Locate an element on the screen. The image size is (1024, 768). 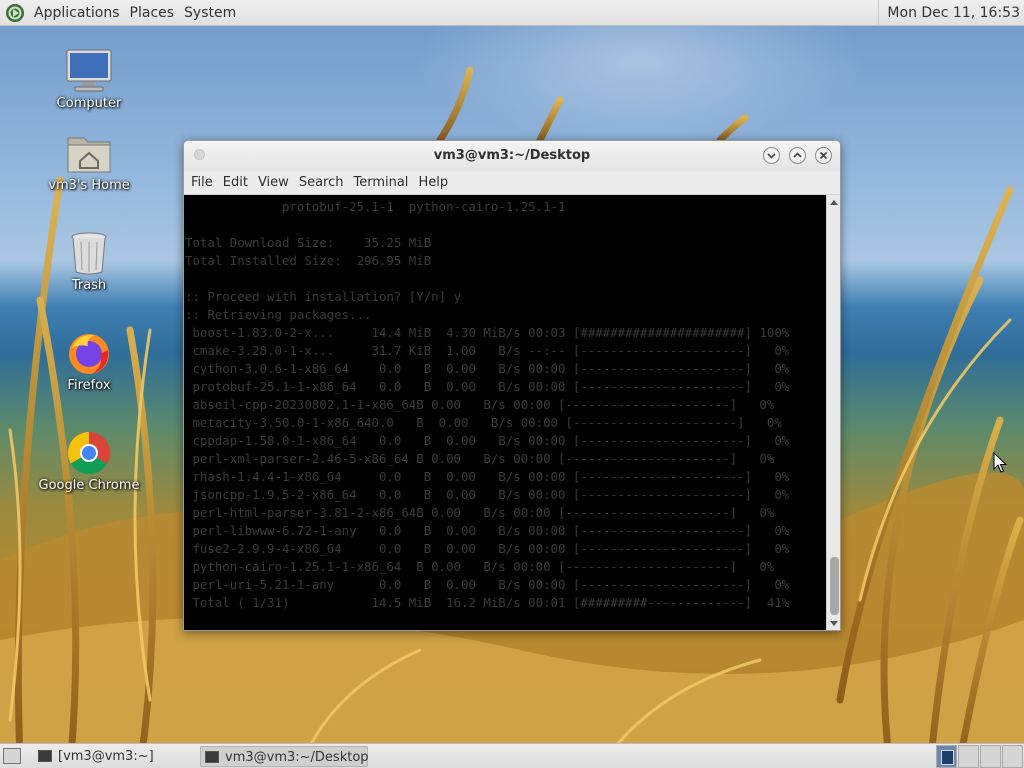
terminal-scrollbar is located at coordinates (833, 412).